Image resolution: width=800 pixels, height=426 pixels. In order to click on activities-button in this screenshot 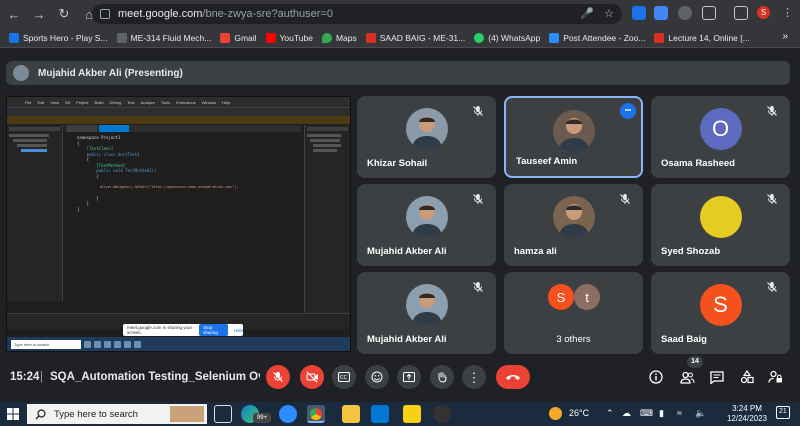, I will do `click(747, 377)`.